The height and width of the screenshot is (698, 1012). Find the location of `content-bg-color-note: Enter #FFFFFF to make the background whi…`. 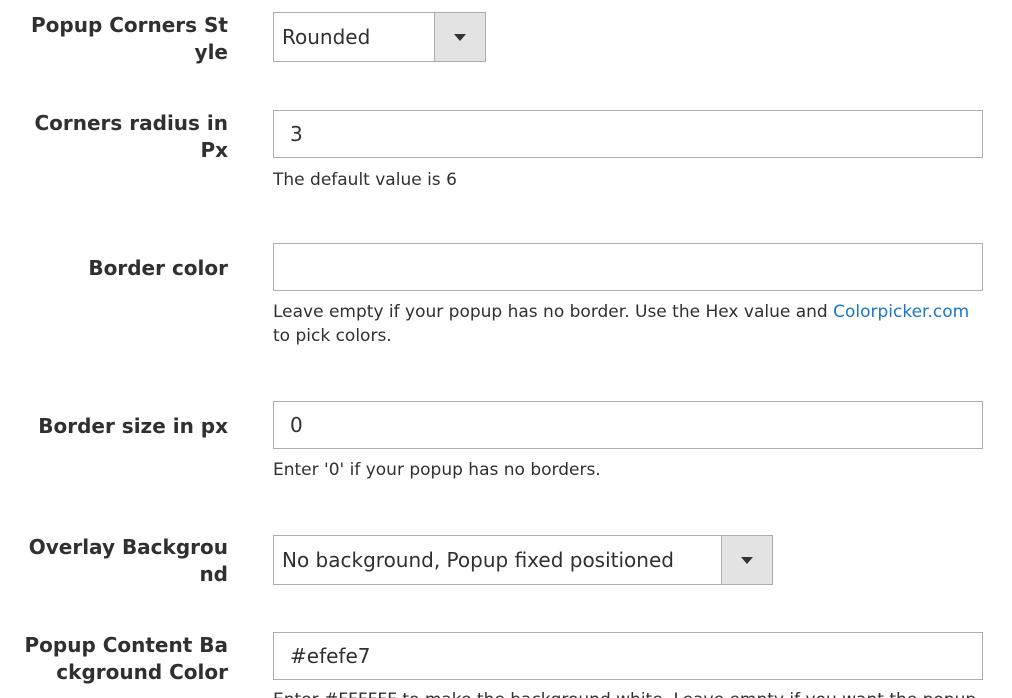

content-bg-color-note: Enter #FFFFFF to make the background whi… is located at coordinates (630, 693).